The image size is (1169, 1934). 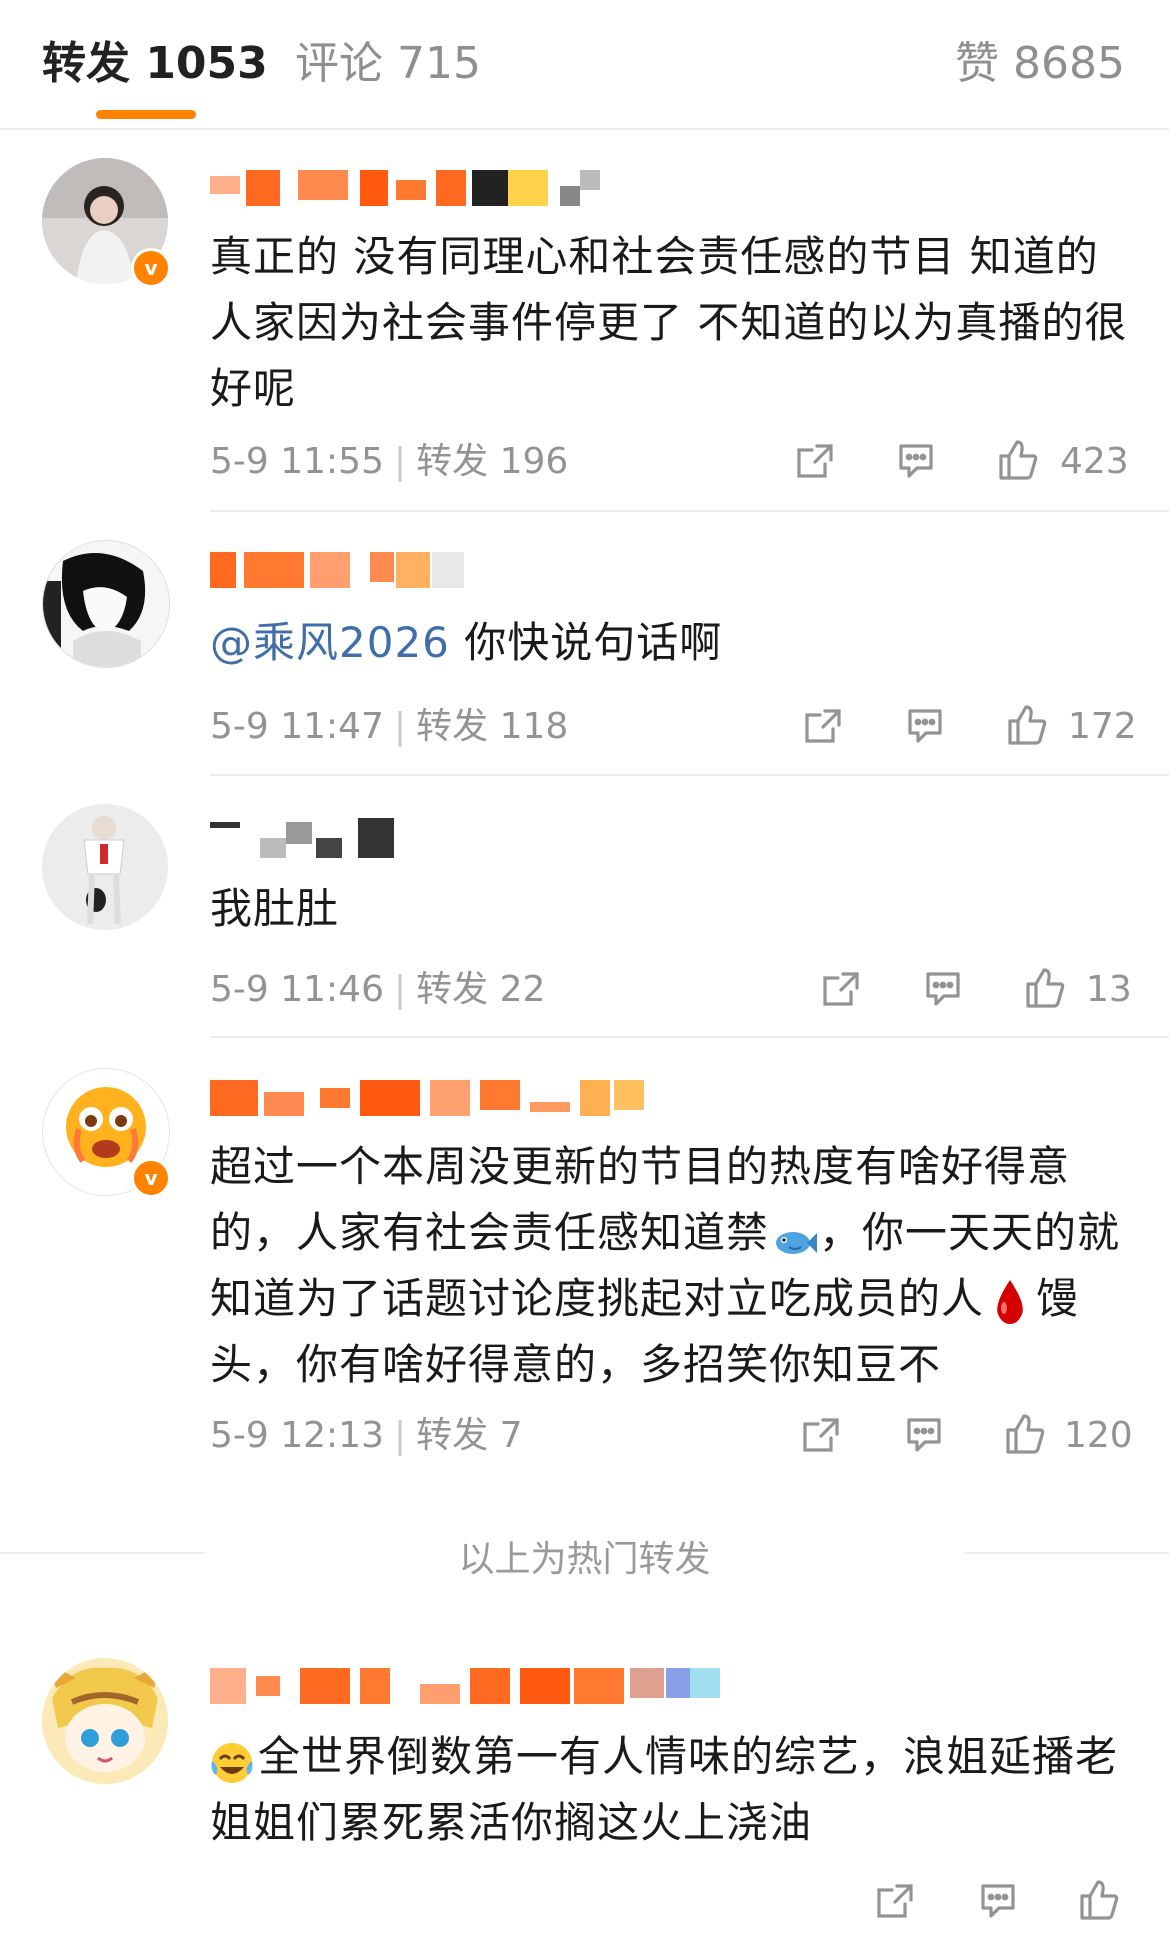 What do you see at coordinates (297, 1435) in the screenshot?
I see `timestamp: 5-9 12:13` at bounding box center [297, 1435].